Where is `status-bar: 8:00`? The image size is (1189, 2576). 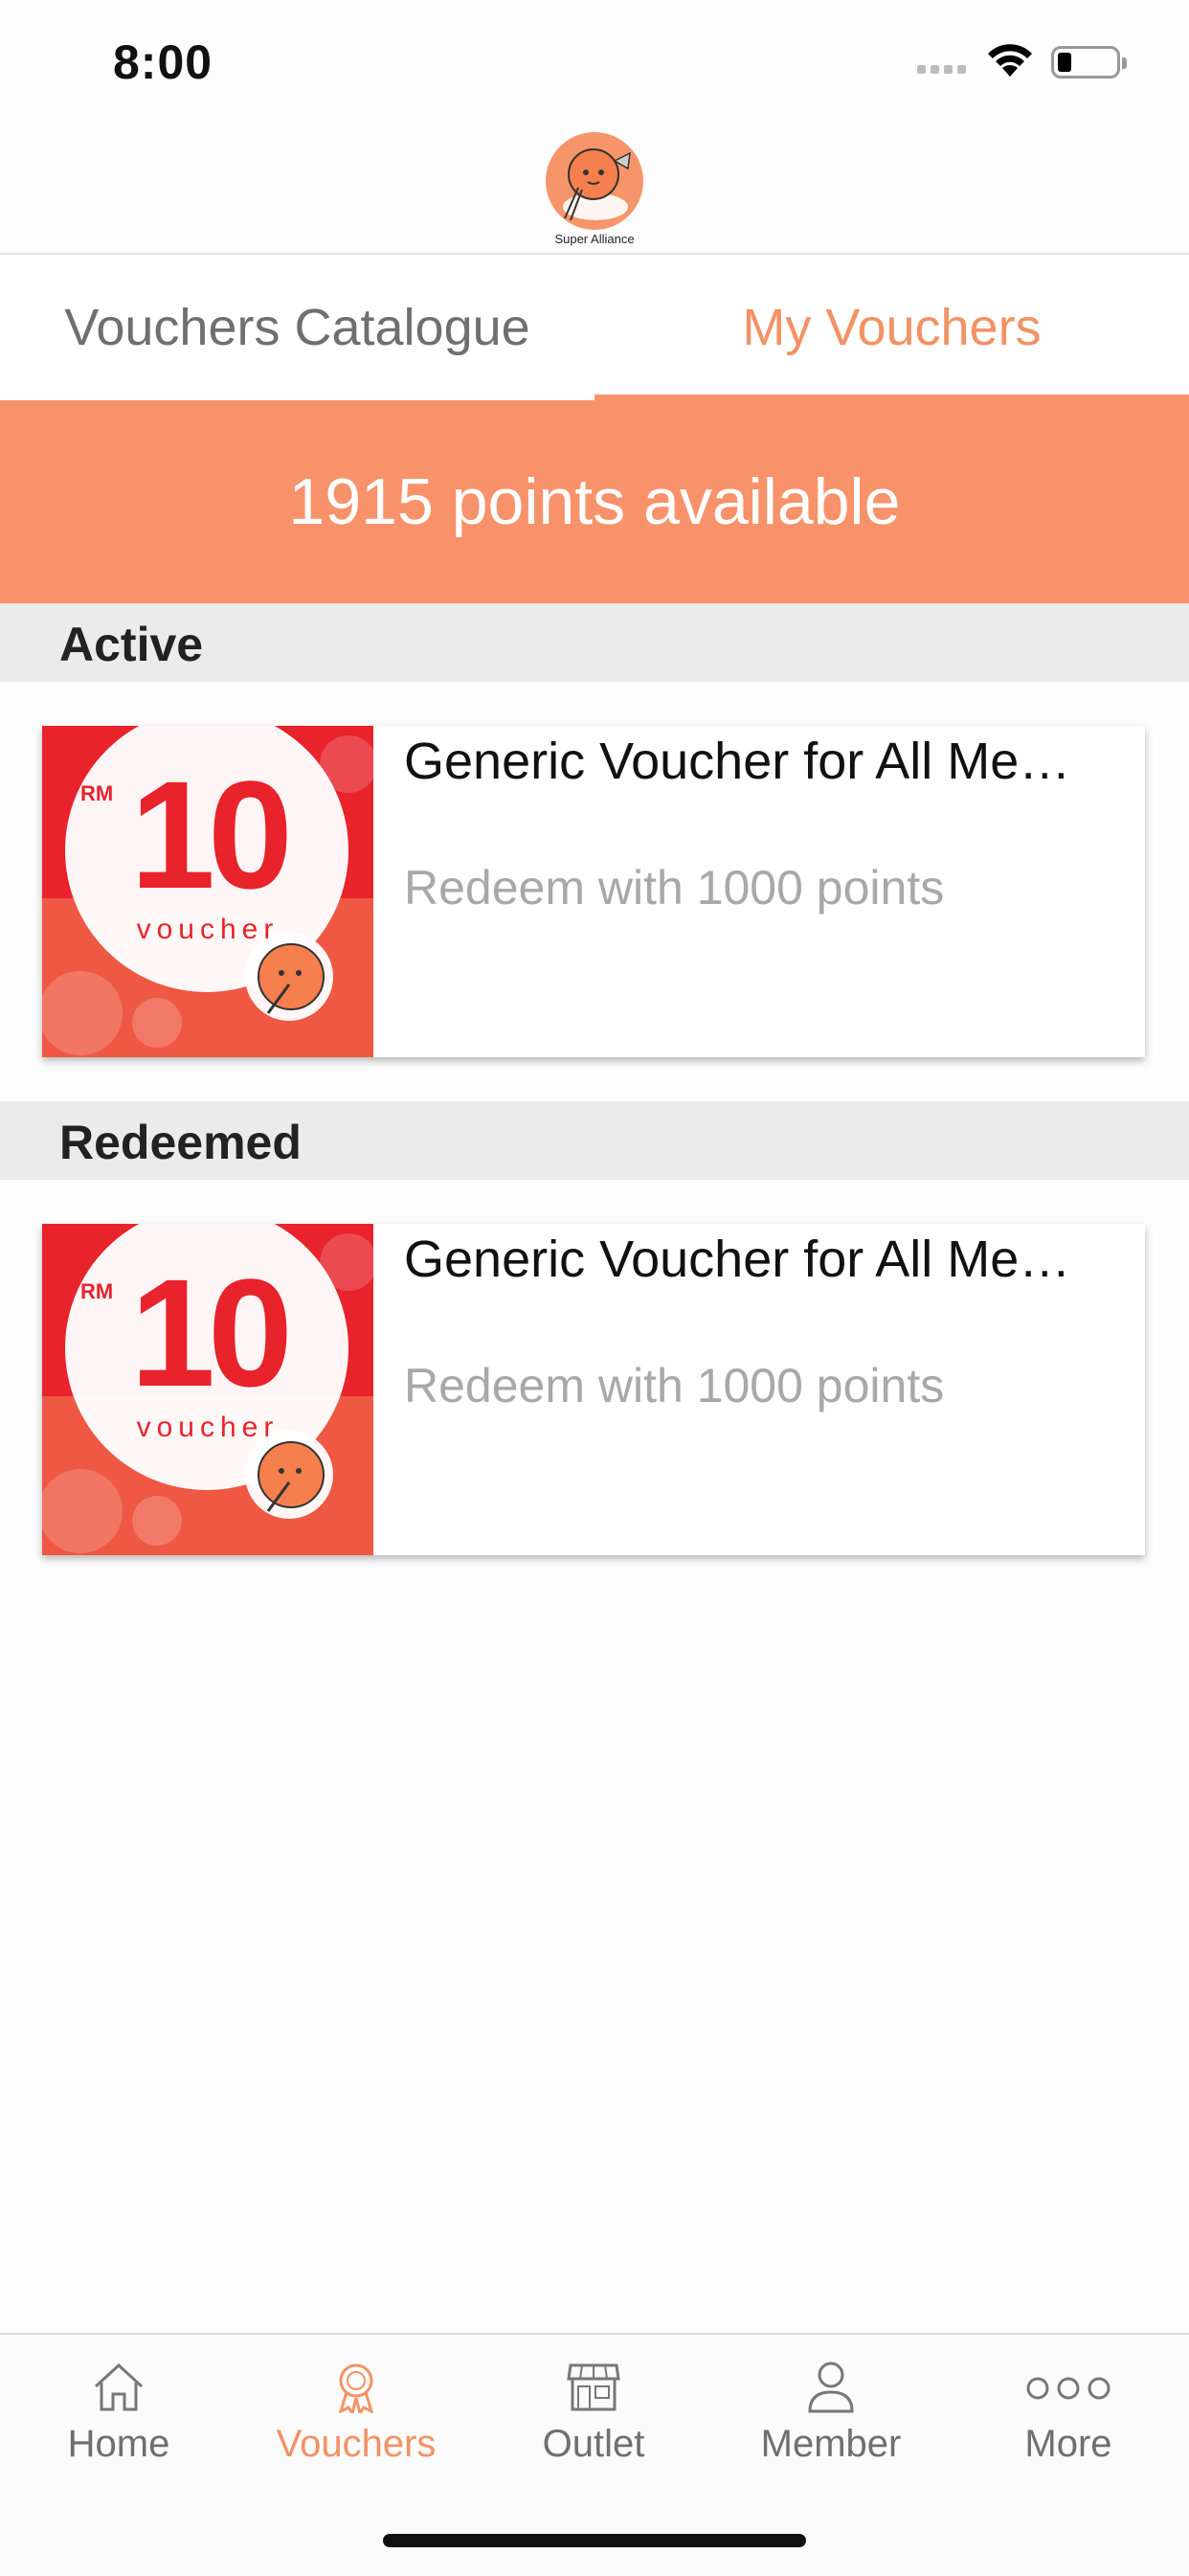 status-bar: 8:00 is located at coordinates (594, 62).